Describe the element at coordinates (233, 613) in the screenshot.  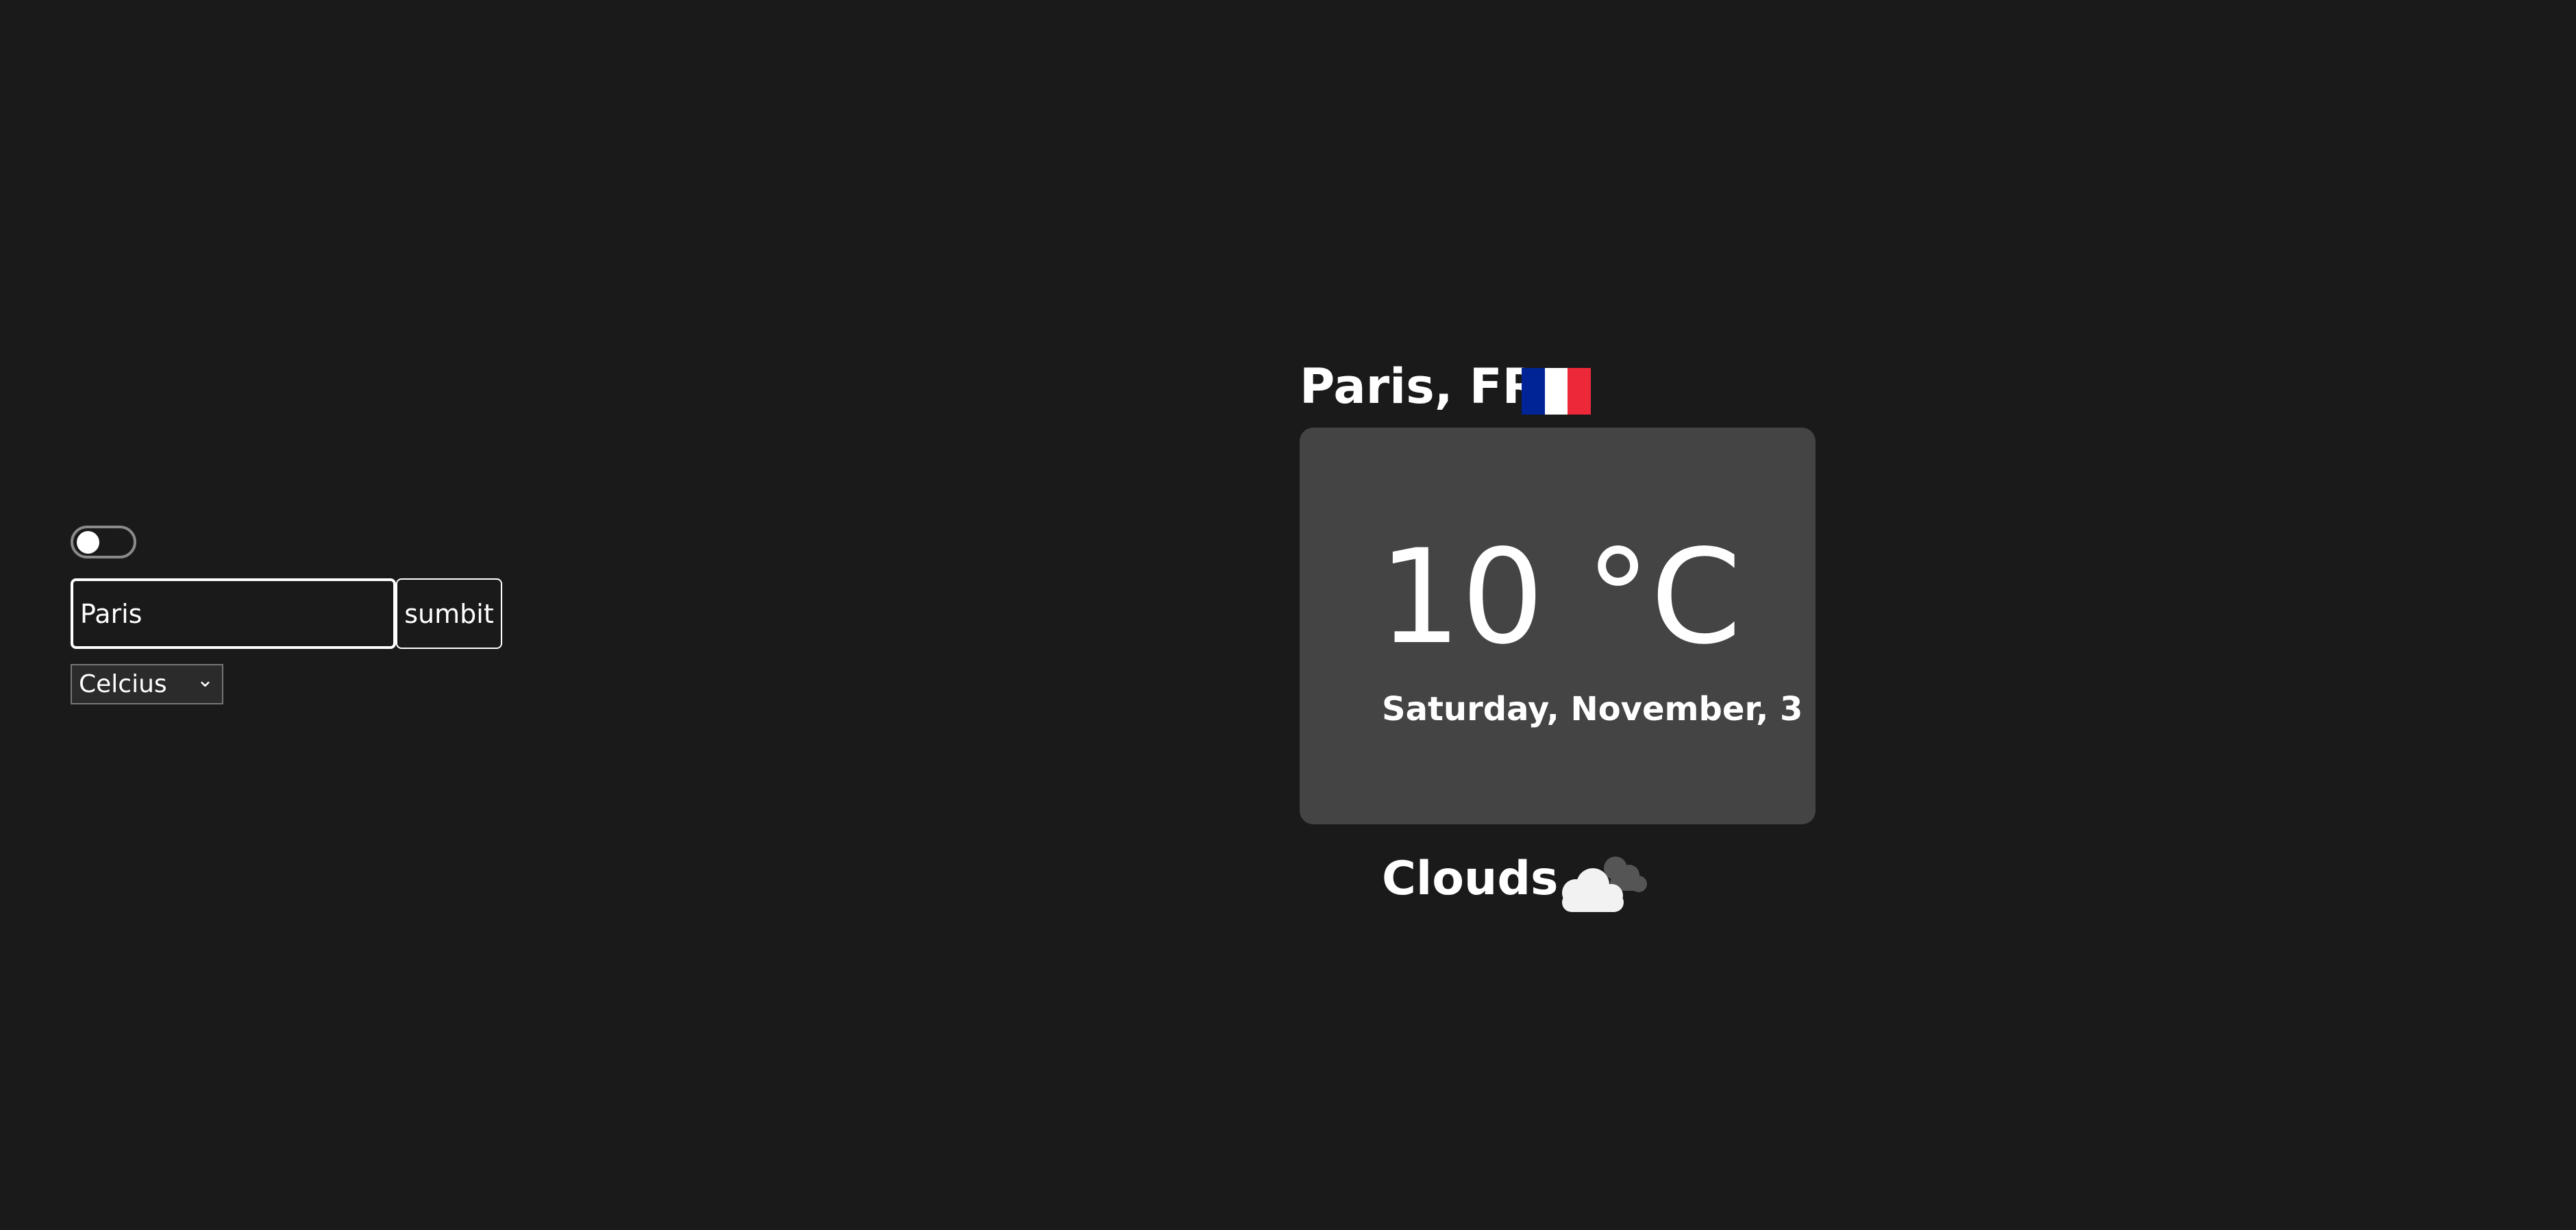
I see `city-search-input` at that location.